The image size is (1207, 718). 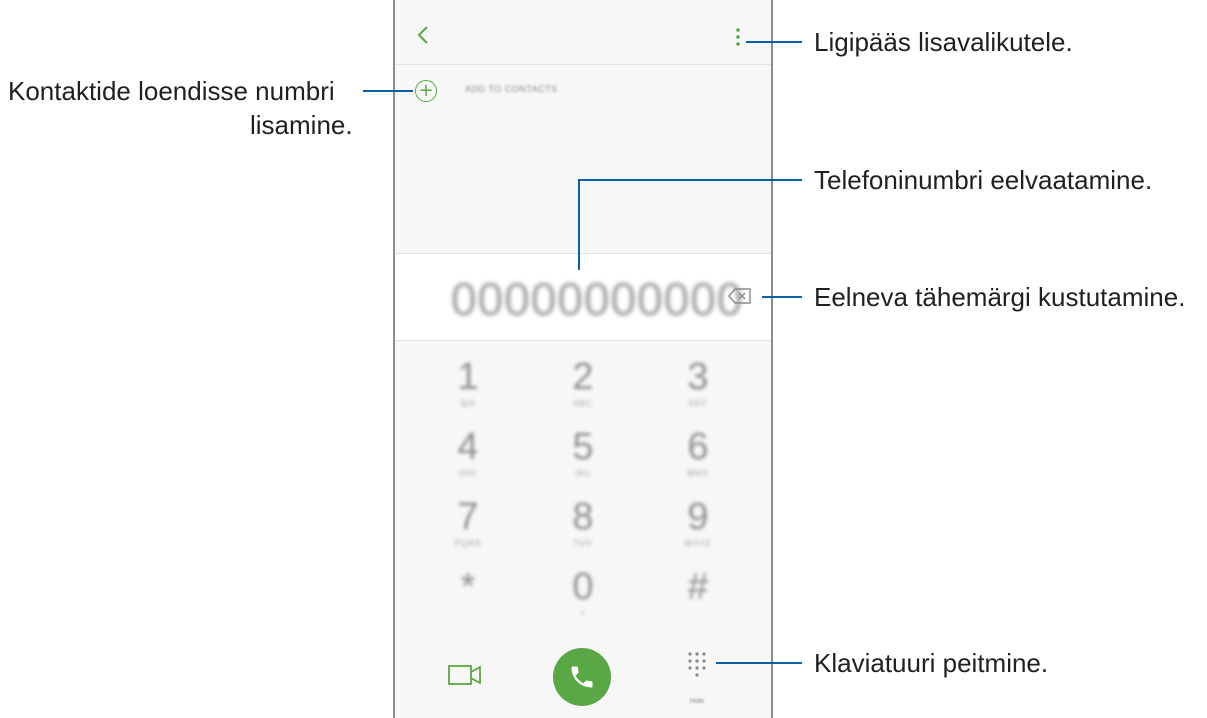 I want to click on callout-line-hide-keypad, so click(x=759, y=663).